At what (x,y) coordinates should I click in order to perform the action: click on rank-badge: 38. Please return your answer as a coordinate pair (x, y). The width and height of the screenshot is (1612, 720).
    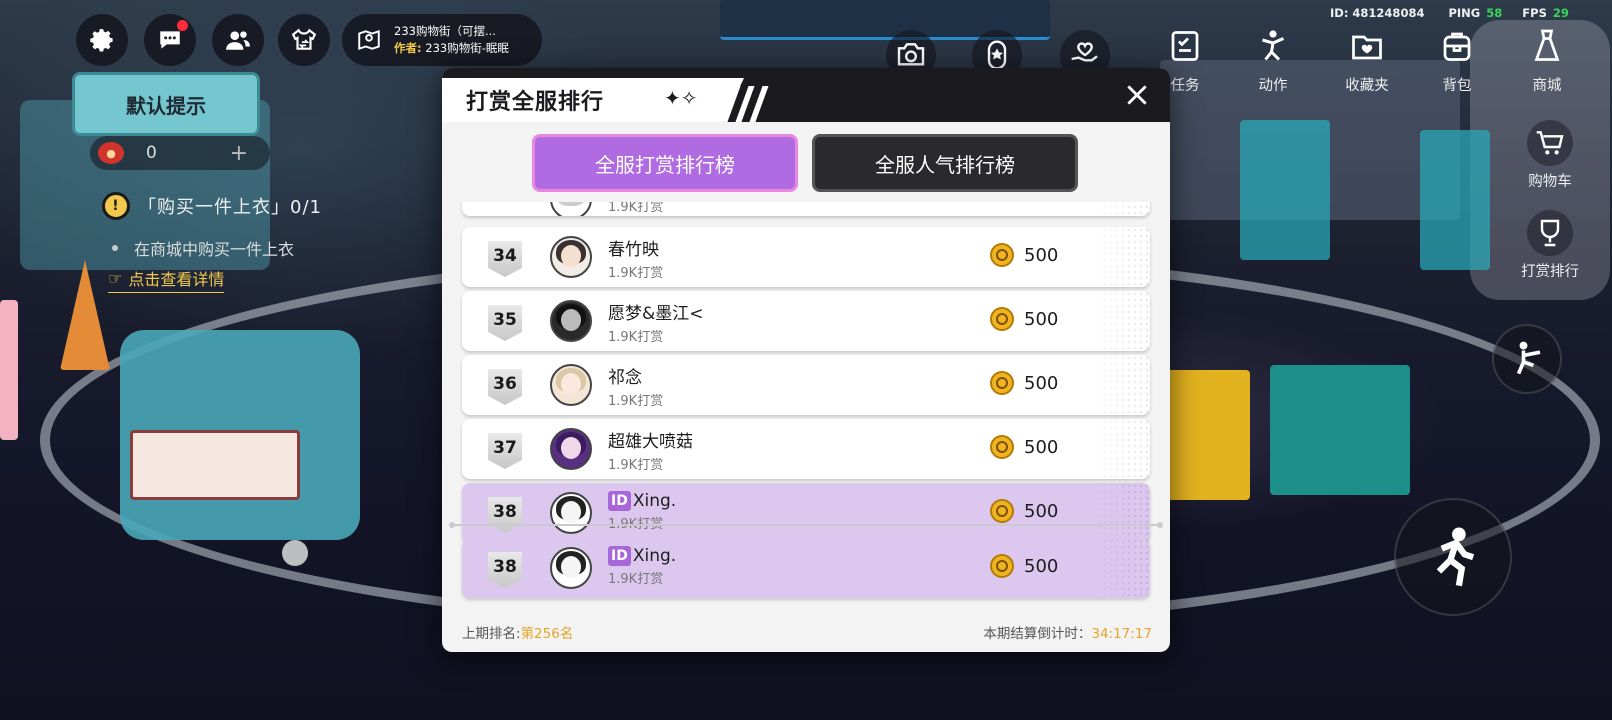
    Looking at the image, I should click on (505, 515).